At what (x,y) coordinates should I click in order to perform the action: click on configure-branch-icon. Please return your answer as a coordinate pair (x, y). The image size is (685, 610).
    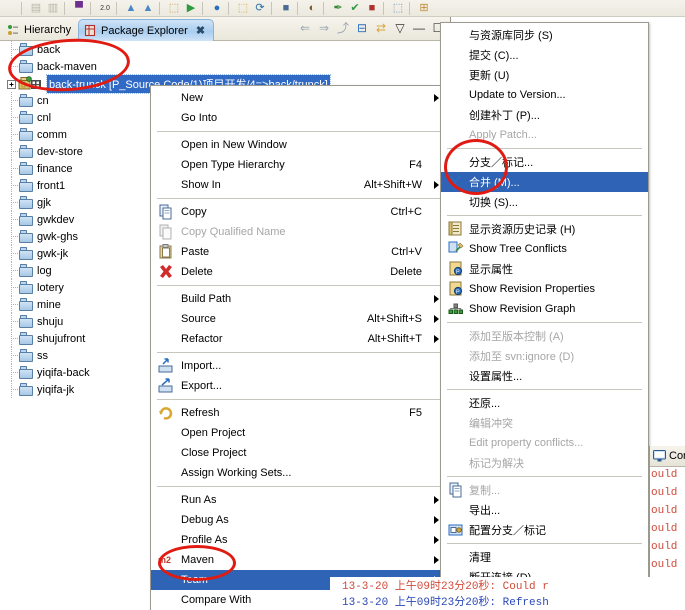
    Looking at the image, I should click on (456, 530).